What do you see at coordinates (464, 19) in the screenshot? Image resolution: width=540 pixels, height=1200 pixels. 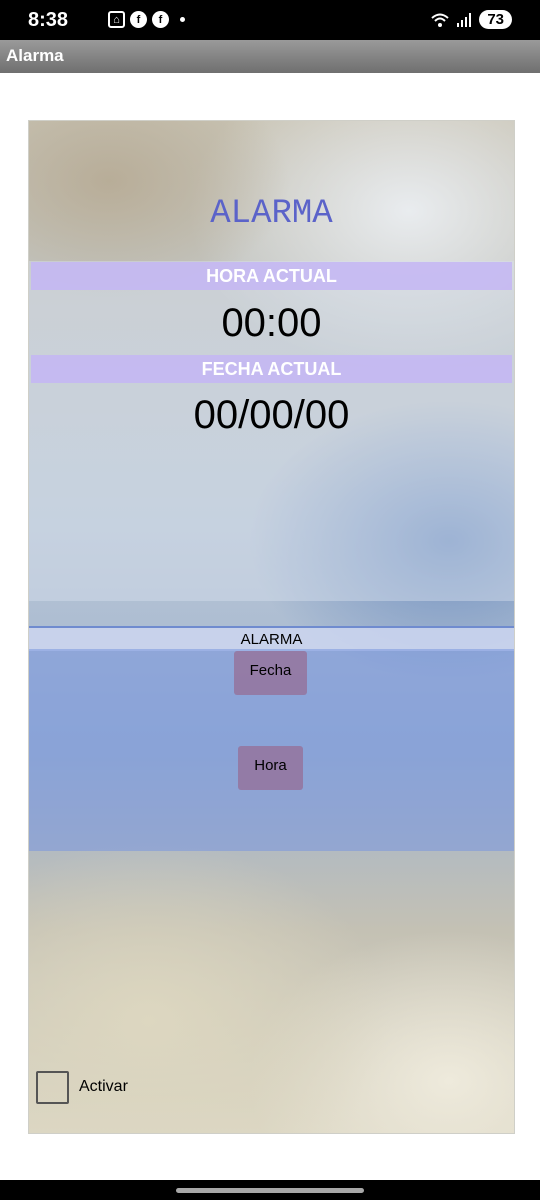 I see `signal-icon` at bounding box center [464, 19].